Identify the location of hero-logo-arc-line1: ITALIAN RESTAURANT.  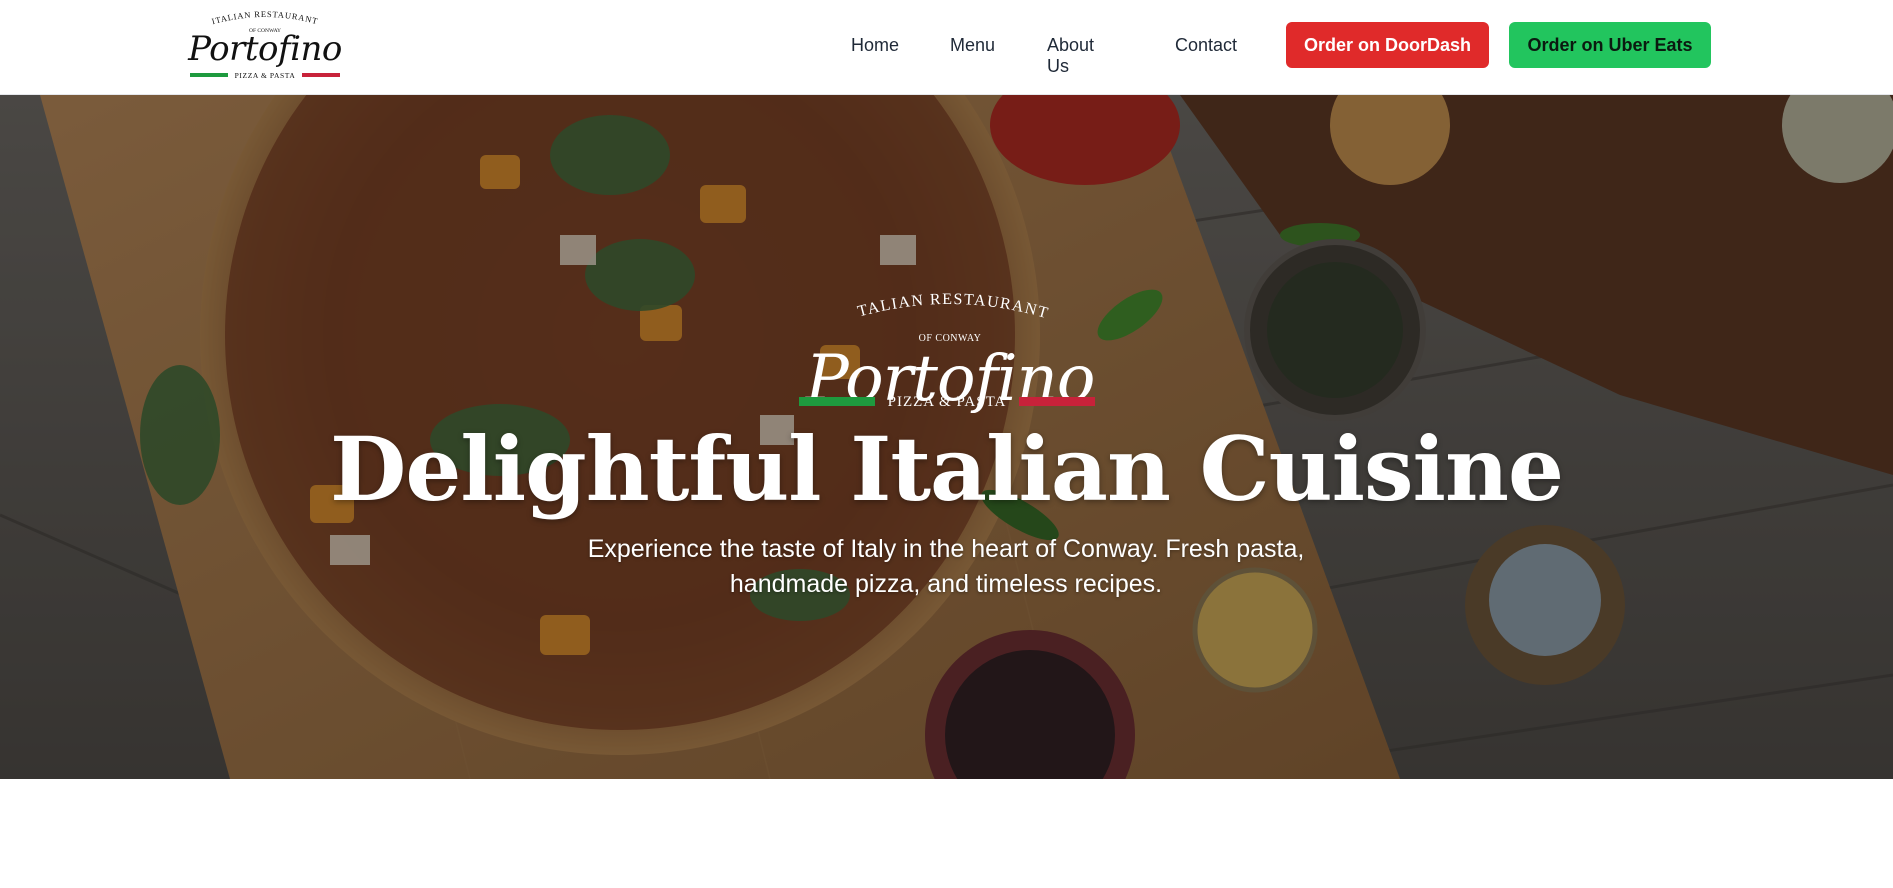
(913, 286).